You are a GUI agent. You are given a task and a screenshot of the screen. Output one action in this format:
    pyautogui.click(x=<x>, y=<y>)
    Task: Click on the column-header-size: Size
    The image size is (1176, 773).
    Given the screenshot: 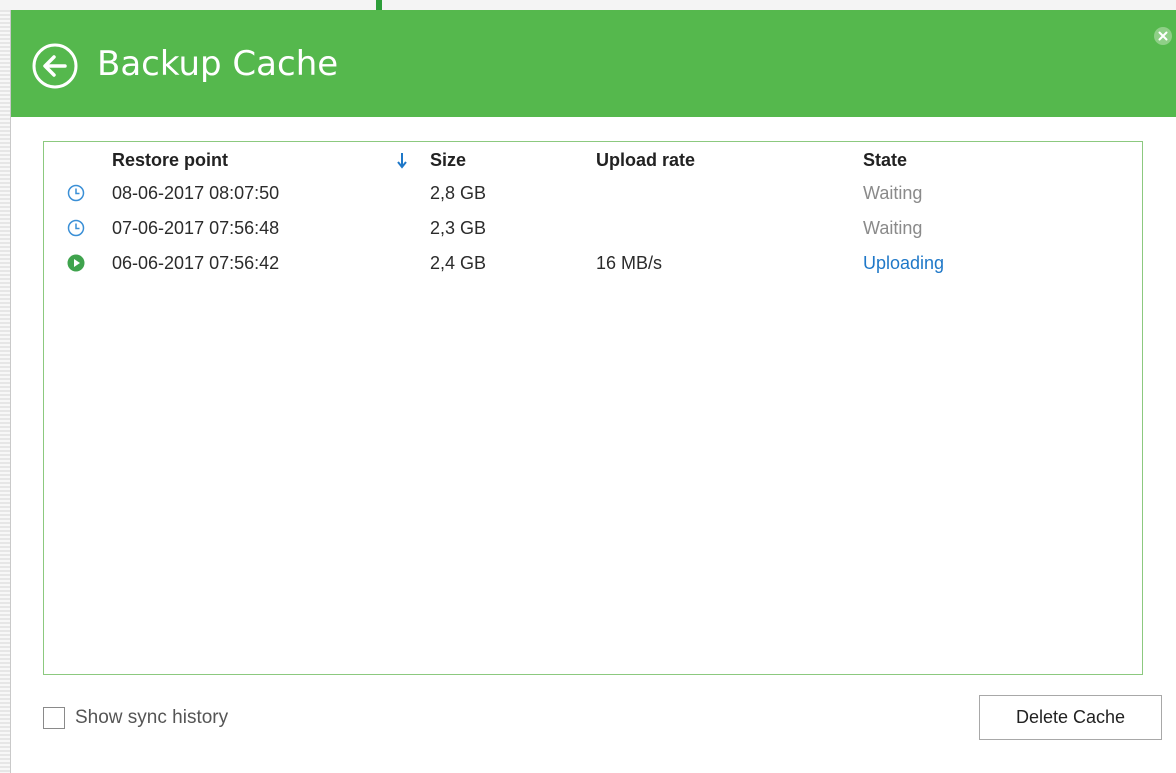 What is the action you would take?
    pyautogui.click(x=448, y=160)
    